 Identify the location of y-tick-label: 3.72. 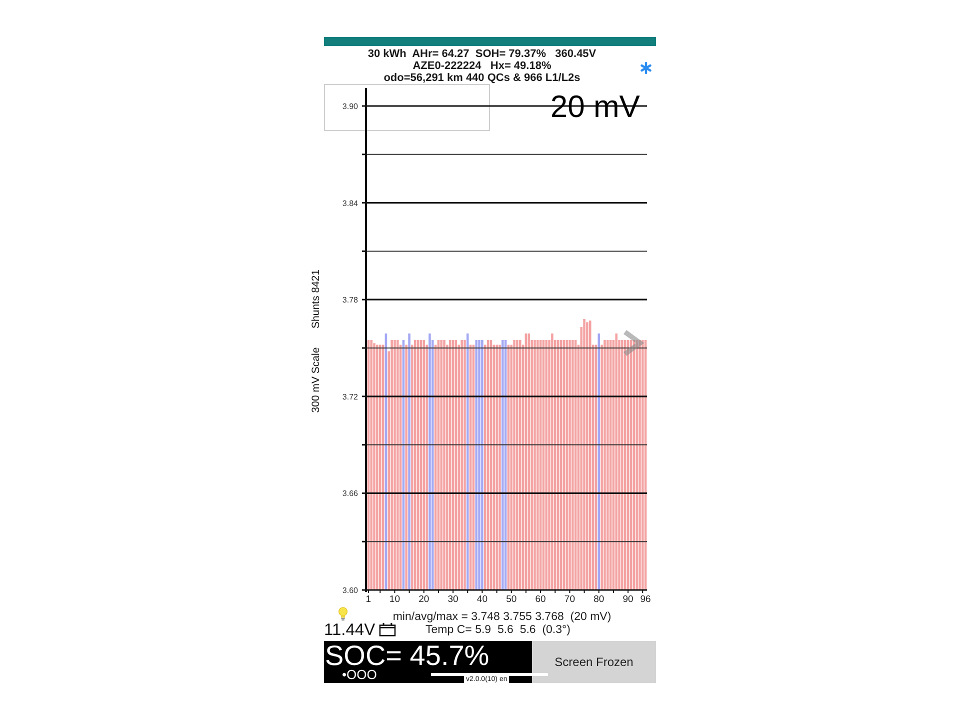
(350, 397).